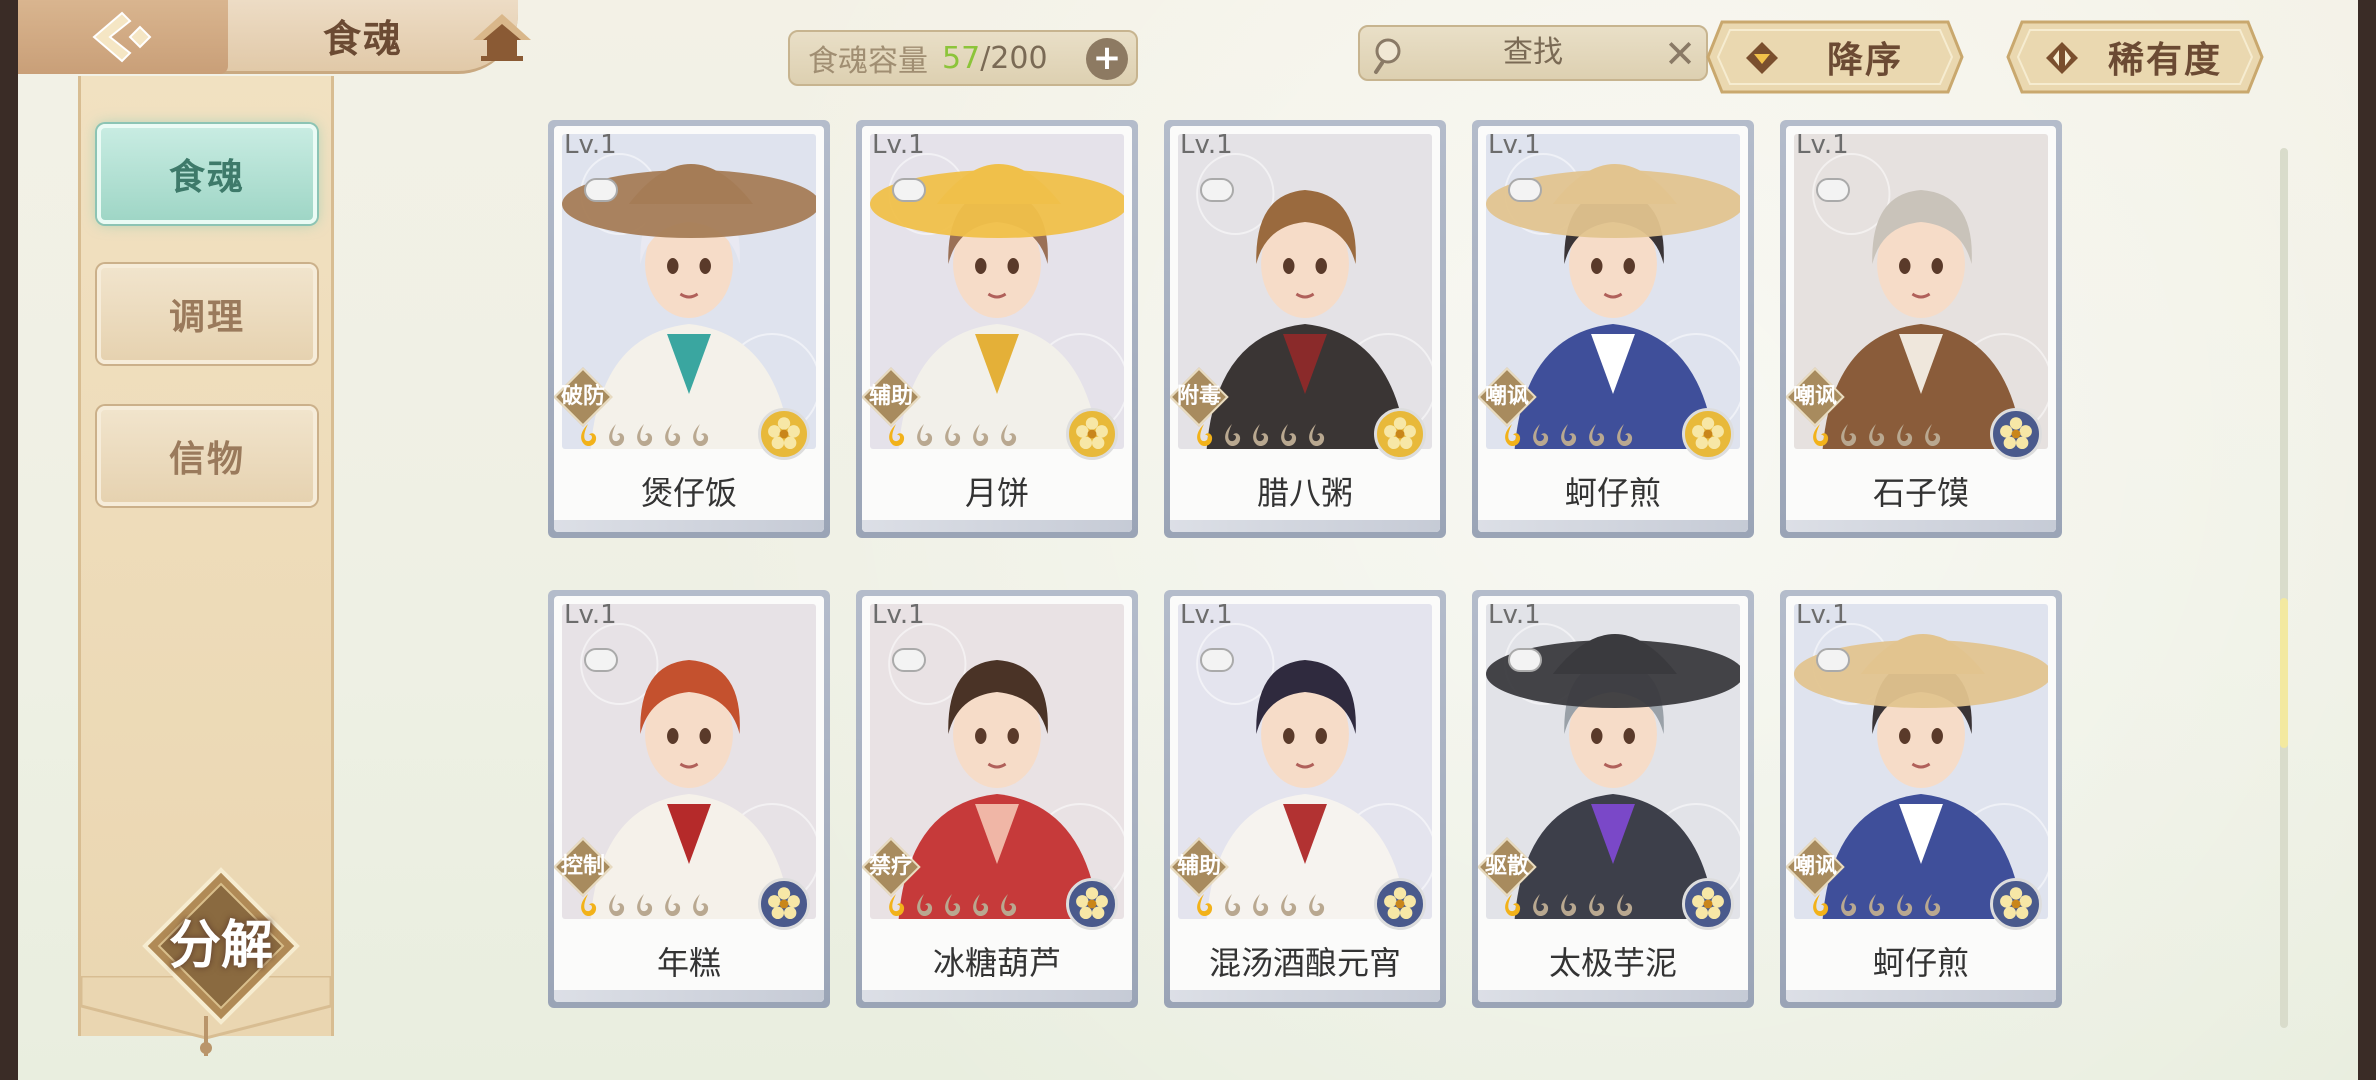  I want to click on decompose-button: 分解, so click(221, 946).